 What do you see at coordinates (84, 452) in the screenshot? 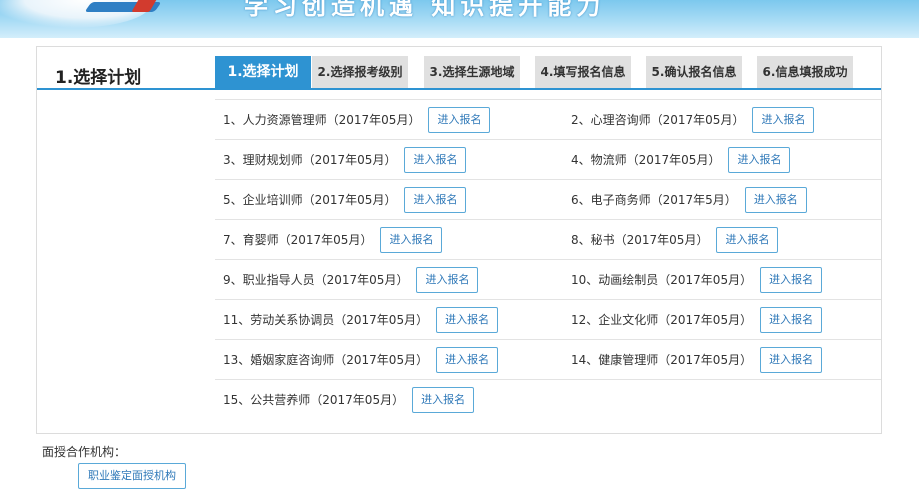
I see `partner-label: 面授合作机构：` at bounding box center [84, 452].